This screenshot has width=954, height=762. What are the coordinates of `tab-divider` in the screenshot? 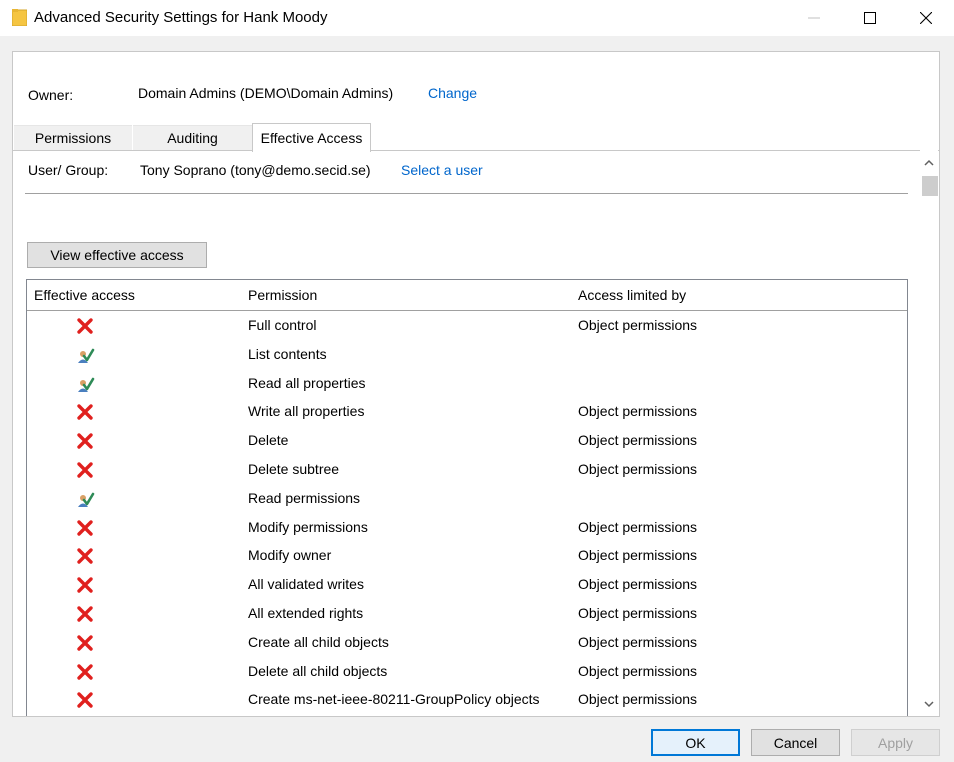 It's located at (476, 150).